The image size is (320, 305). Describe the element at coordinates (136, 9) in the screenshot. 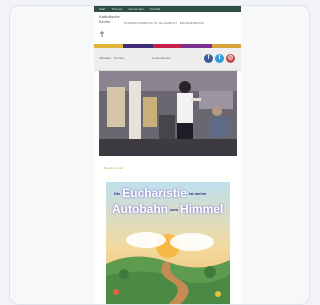

I see `top-link: Gemeinden` at that location.